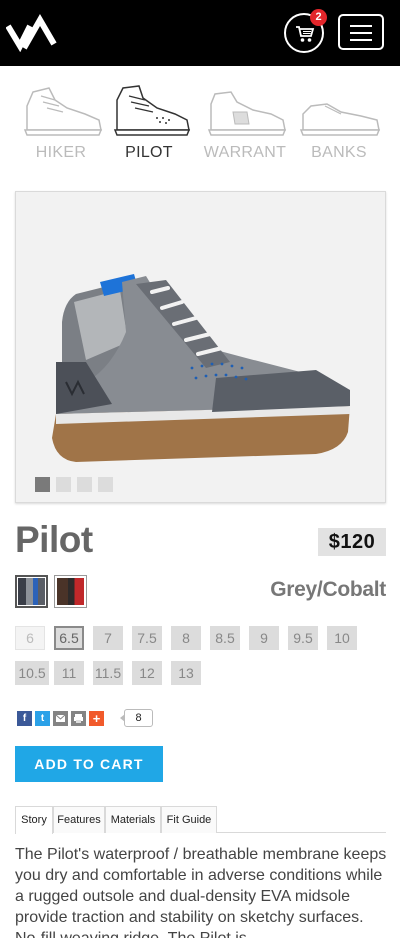  I want to click on model-warrant: WARRANT, so click(245, 126).